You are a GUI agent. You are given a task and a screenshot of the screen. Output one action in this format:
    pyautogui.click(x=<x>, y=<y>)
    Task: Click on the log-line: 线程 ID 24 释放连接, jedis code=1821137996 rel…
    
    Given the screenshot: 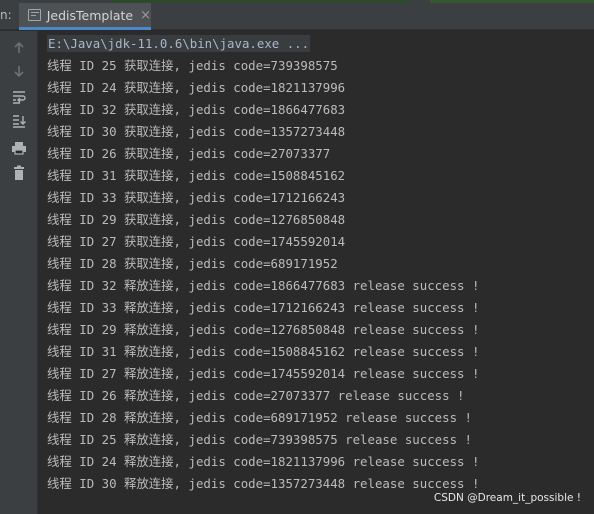 What is the action you would take?
    pyautogui.click(x=263, y=461)
    